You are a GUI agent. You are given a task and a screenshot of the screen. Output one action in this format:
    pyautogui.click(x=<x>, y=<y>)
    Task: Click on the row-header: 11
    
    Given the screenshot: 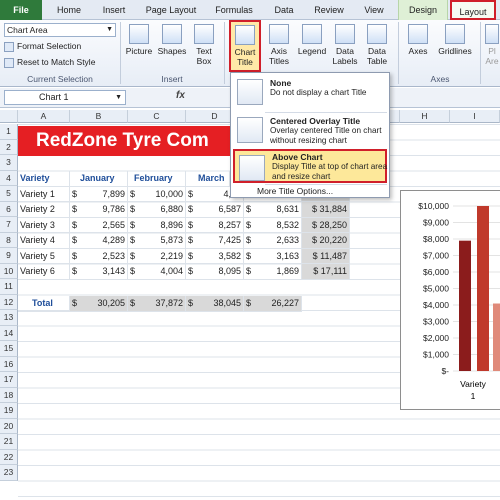 What is the action you would take?
    pyautogui.click(x=9, y=287)
    